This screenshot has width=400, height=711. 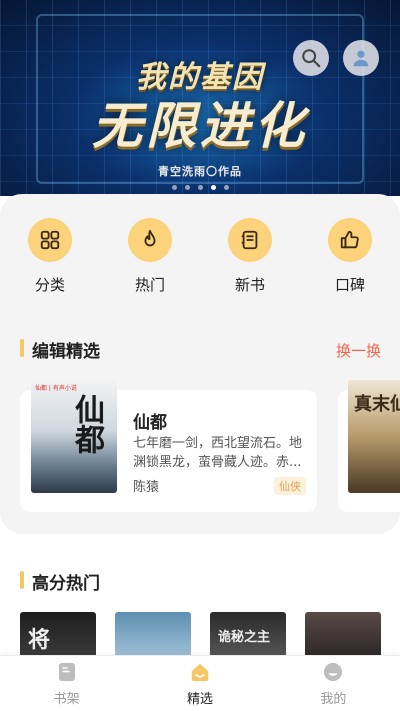 I want to click on category-reputation: 口碑, so click(x=350, y=256).